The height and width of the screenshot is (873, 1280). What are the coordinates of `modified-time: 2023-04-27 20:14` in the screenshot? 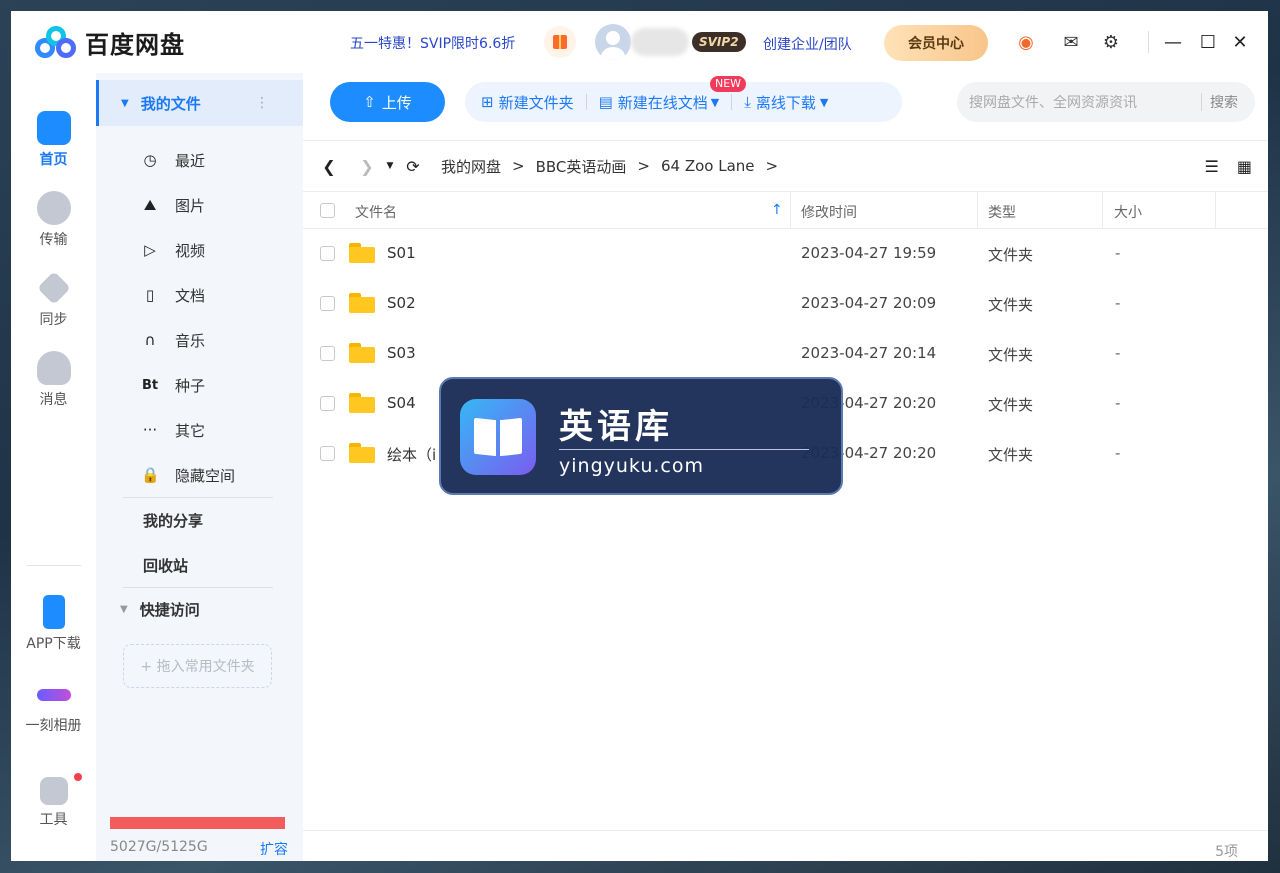 It's located at (869, 353).